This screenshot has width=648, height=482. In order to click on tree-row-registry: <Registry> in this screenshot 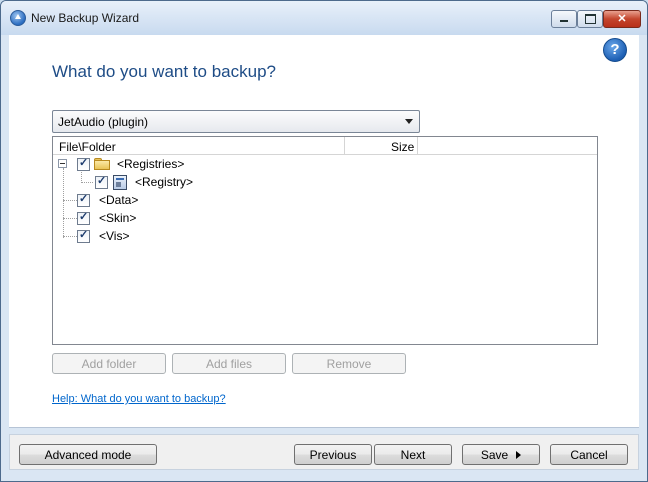, I will do `click(203, 182)`.